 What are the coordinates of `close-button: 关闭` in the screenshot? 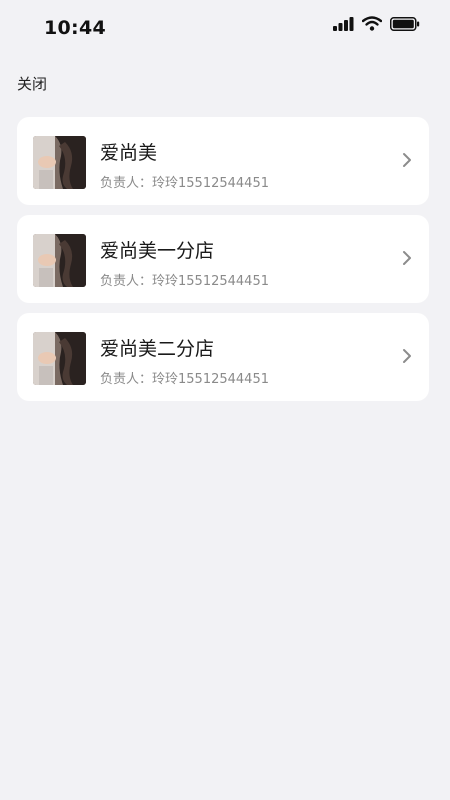 It's located at (32, 83).